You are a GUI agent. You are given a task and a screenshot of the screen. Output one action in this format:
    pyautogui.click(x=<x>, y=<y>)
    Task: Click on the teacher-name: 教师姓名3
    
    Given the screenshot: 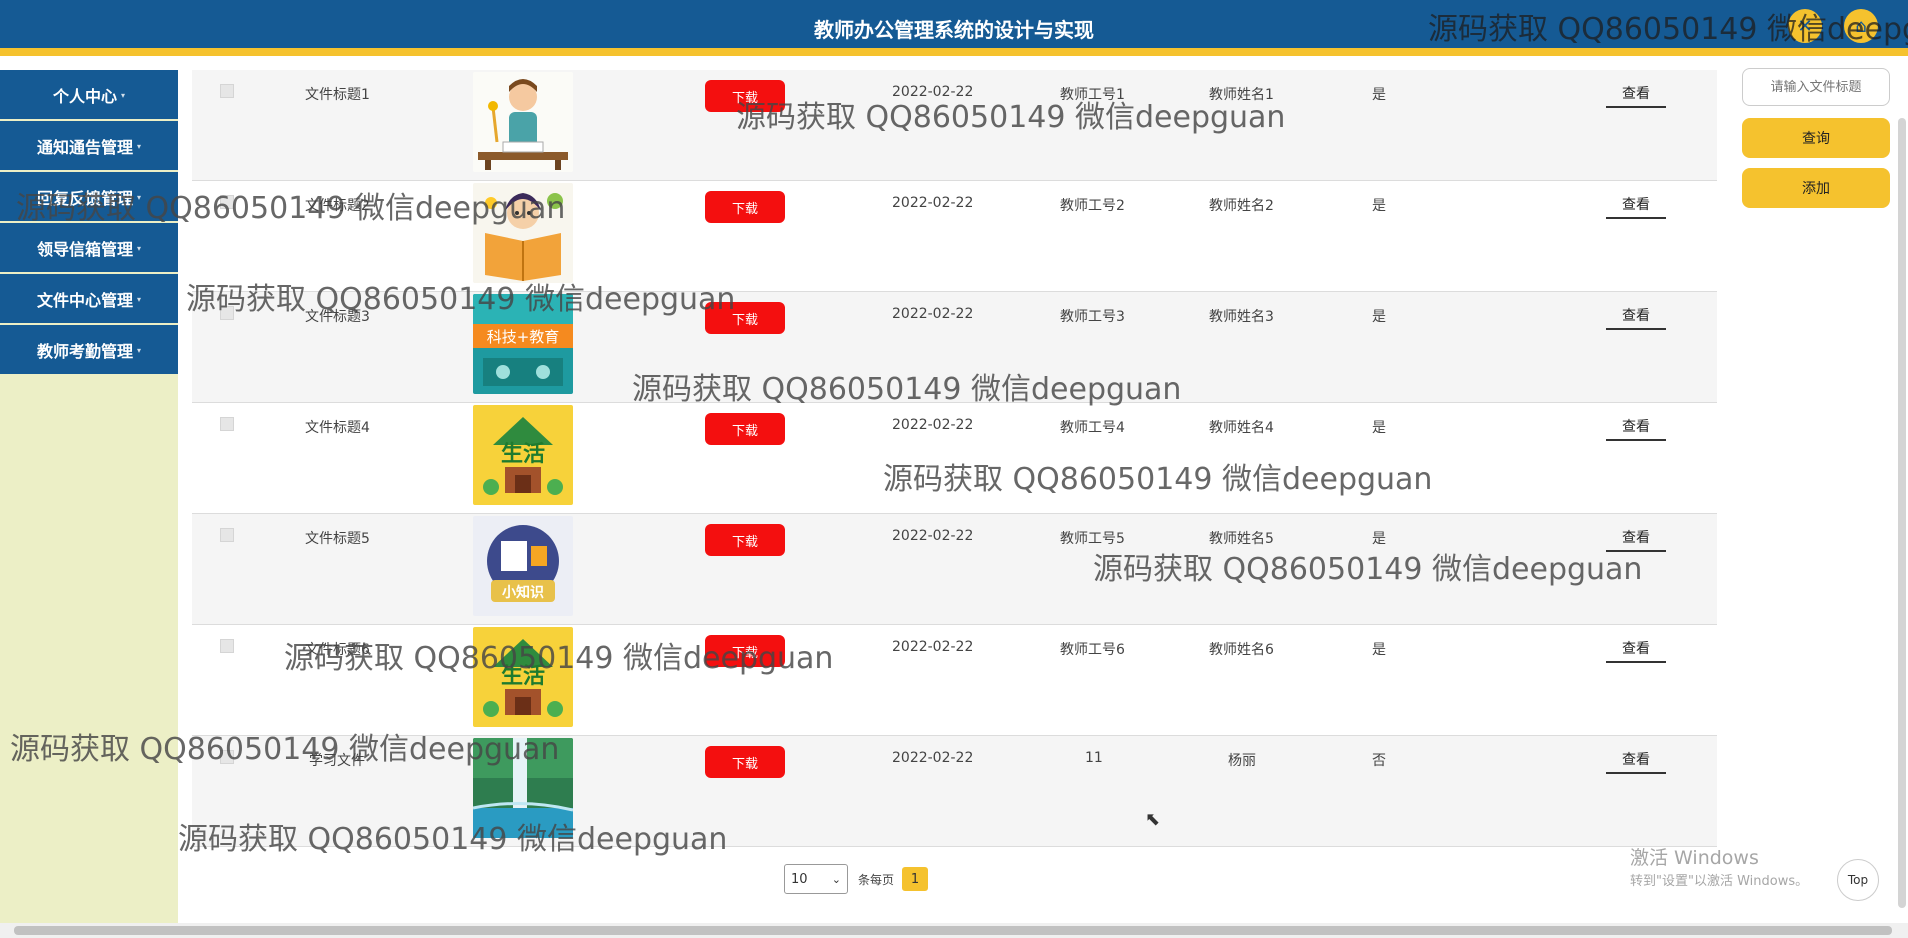 What is the action you would take?
    pyautogui.click(x=1241, y=317)
    